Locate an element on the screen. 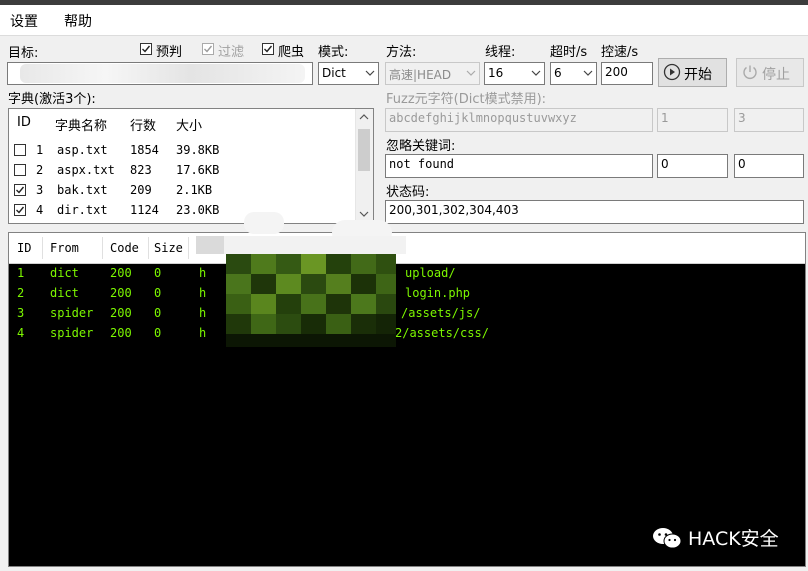  play-icon is located at coordinates (672, 72).